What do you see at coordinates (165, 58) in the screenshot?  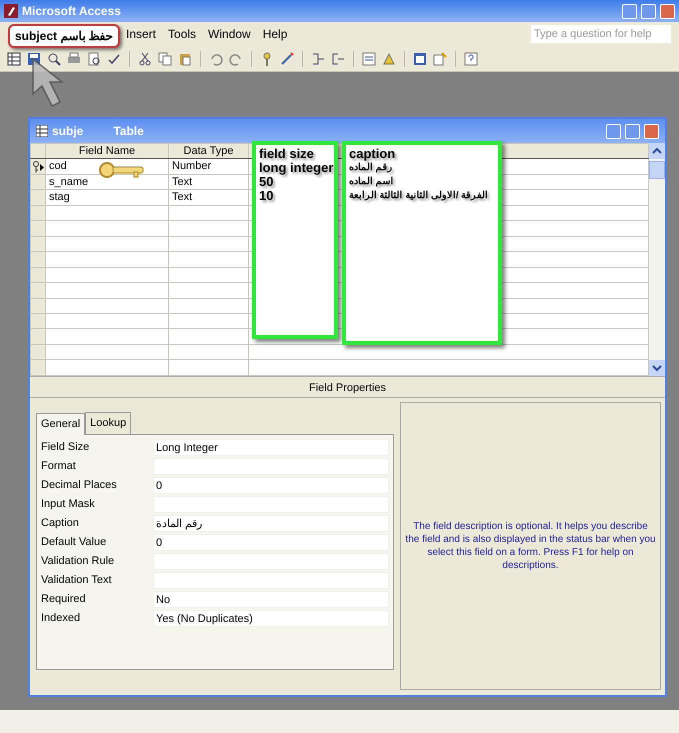 I see `copy-icon` at bounding box center [165, 58].